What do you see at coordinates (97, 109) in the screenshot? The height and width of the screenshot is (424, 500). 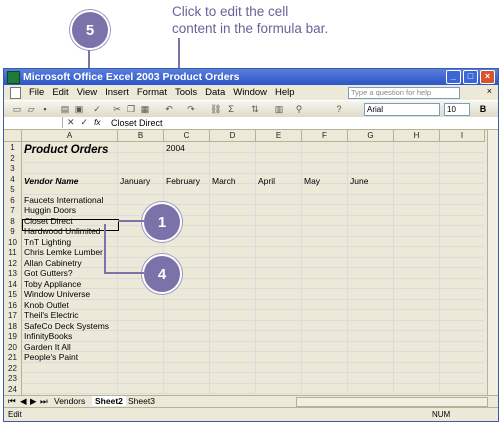 I see `spelling-icon: ✓` at bounding box center [97, 109].